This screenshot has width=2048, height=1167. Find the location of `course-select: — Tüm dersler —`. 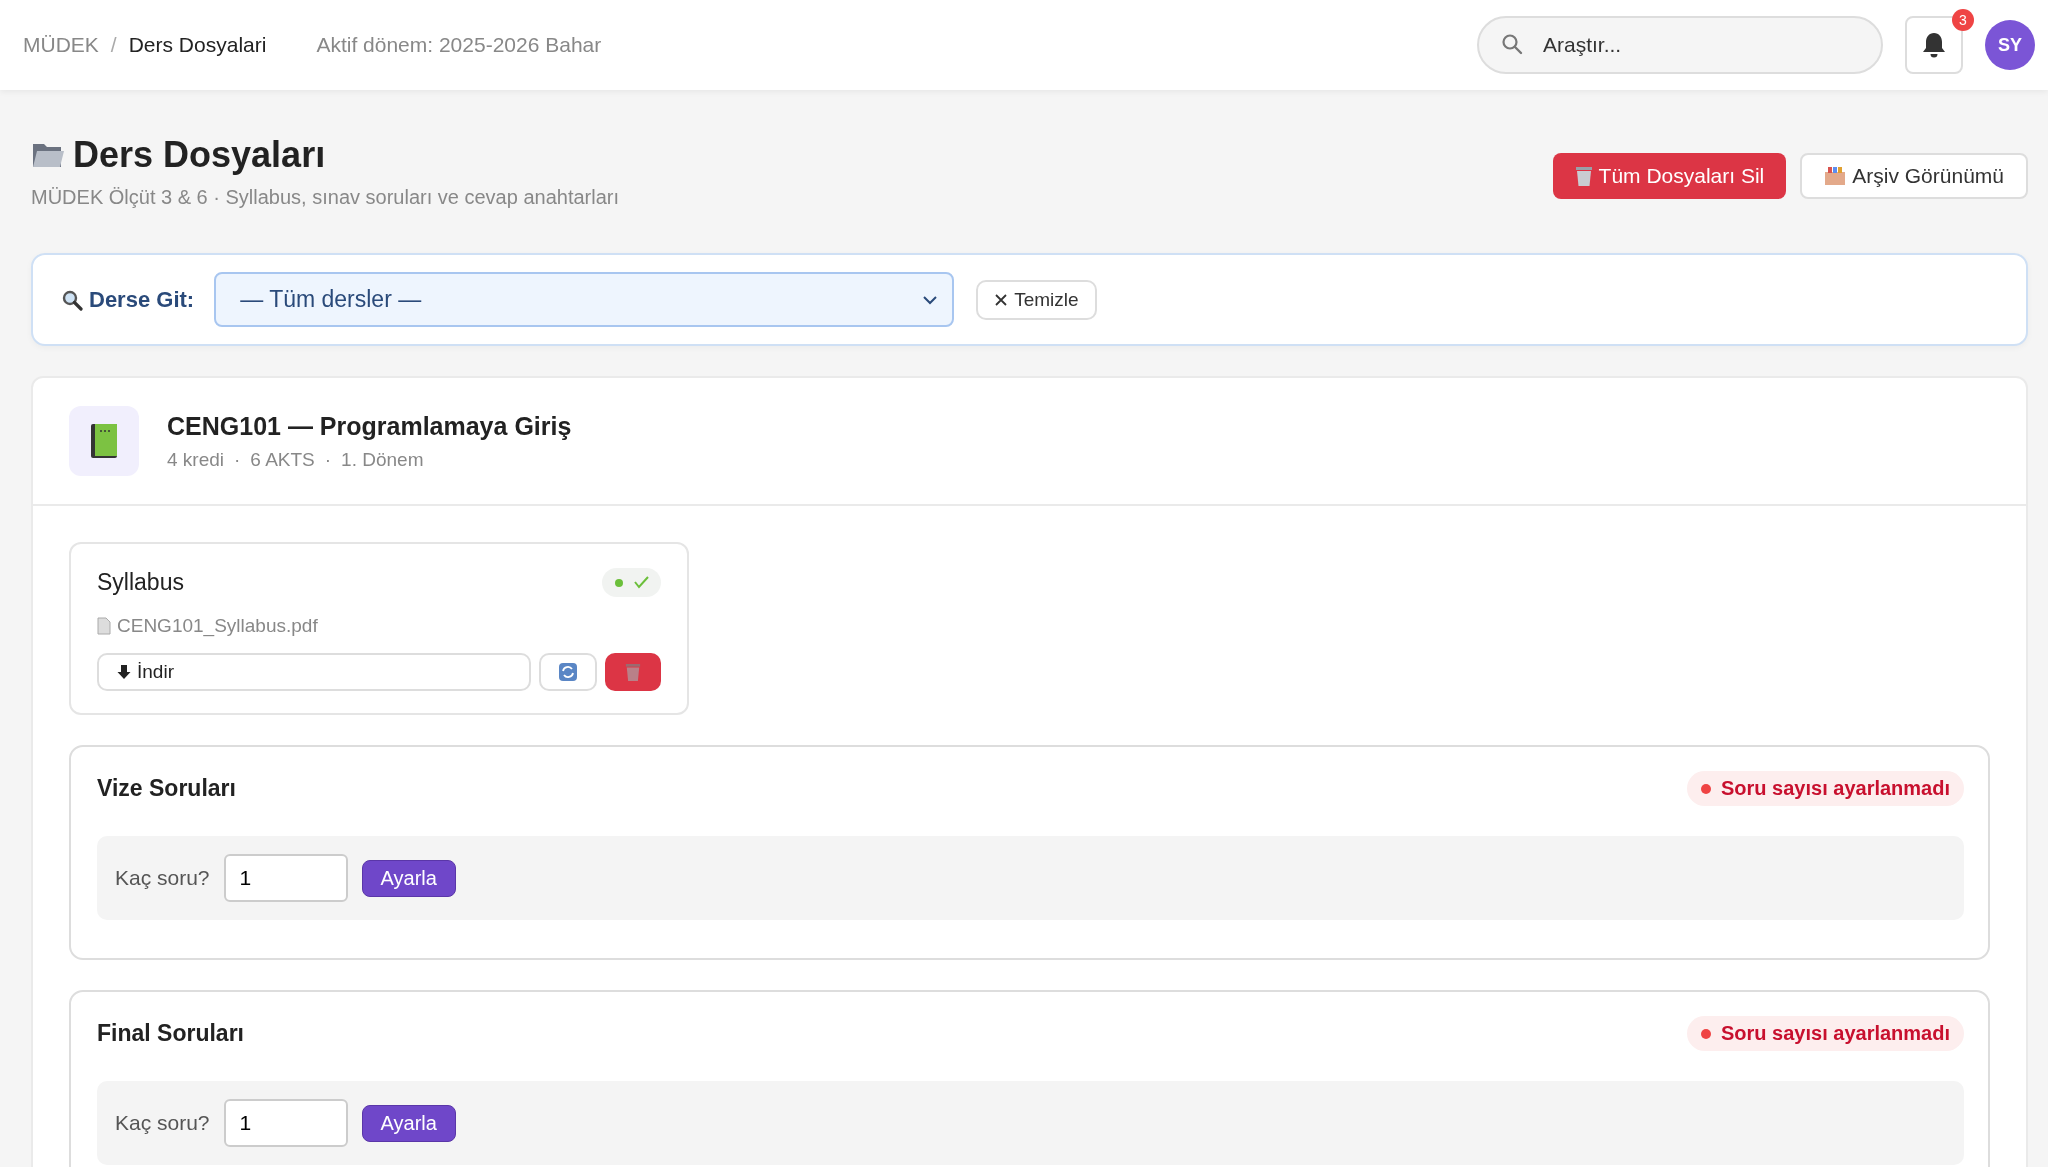

course-select: — Tüm dersler — is located at coordinates (584, 299).